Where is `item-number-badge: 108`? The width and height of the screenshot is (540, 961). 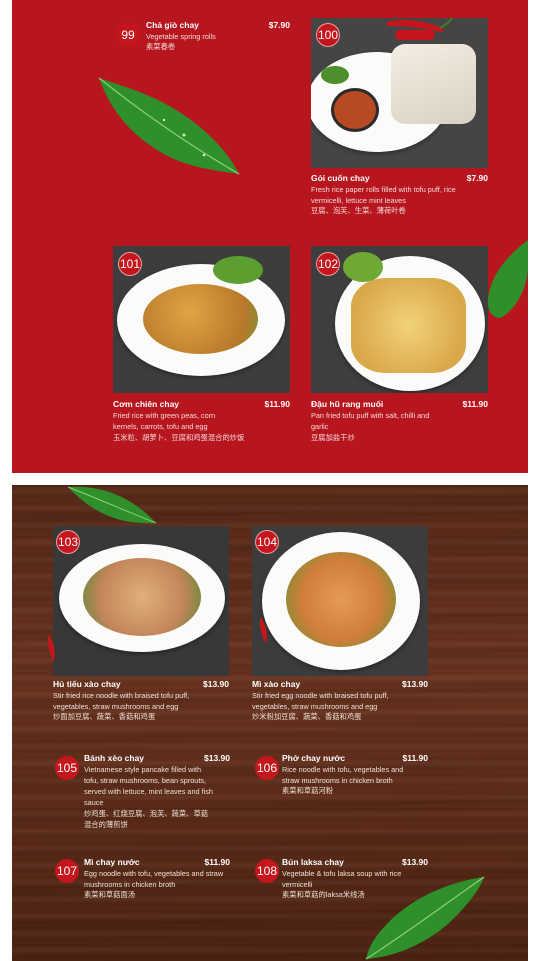 item-number-badge: 108 is located at coordinates (267, 871).